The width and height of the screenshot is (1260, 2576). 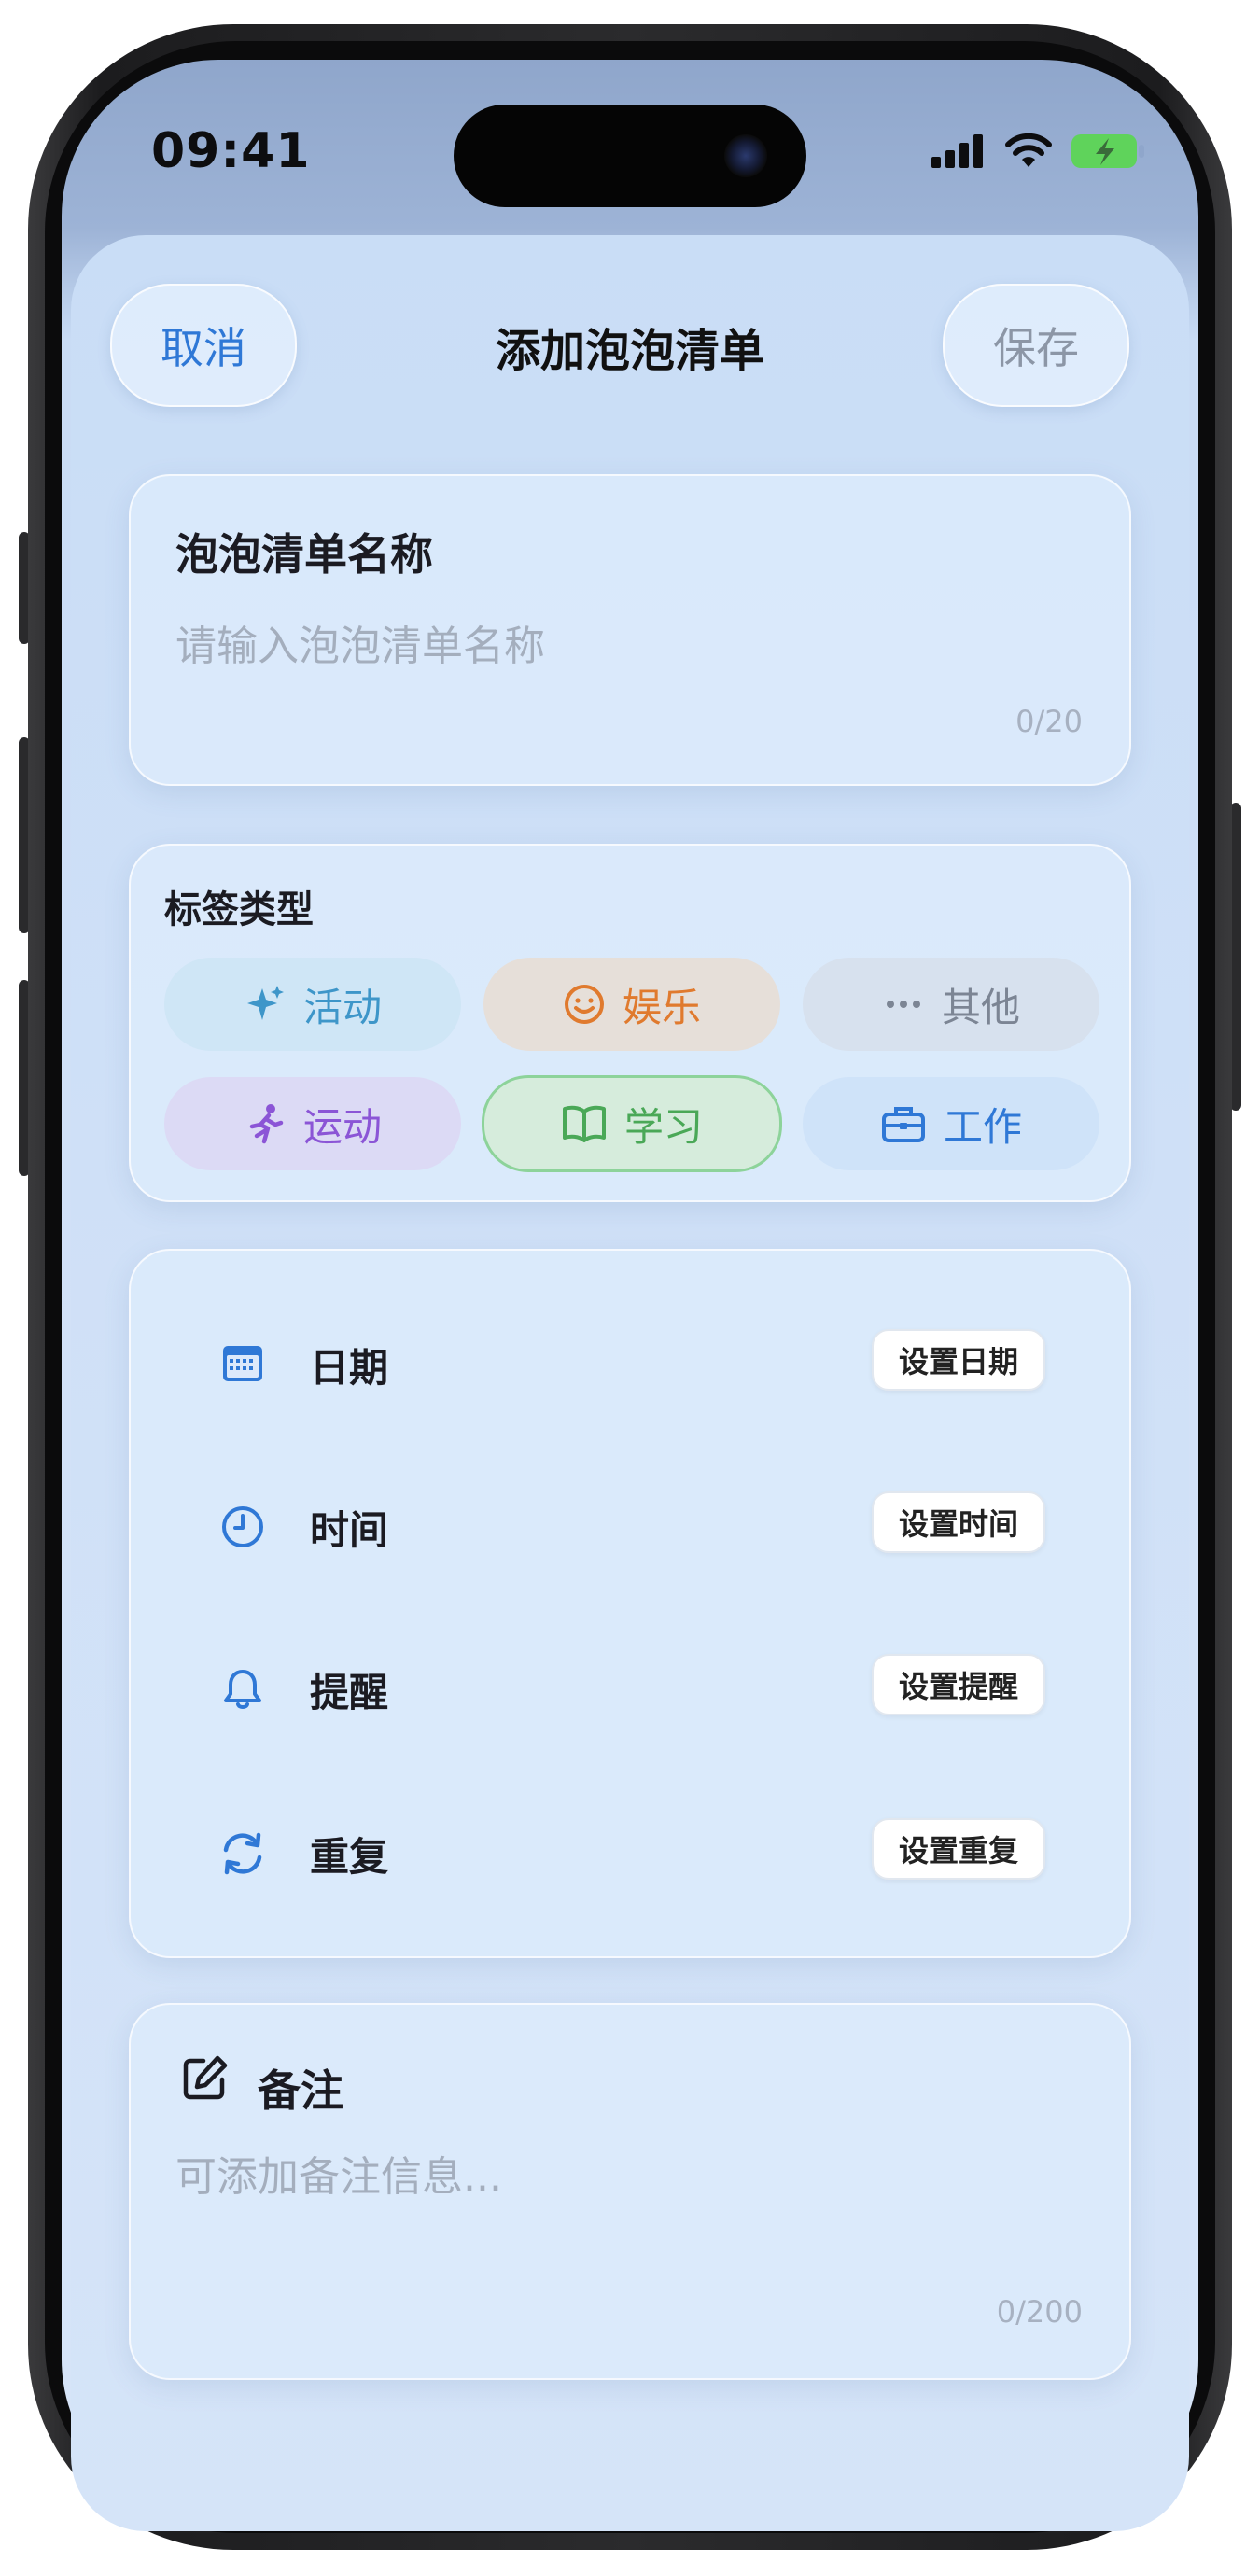 I want to click on tag-entertainment: 娱乐, so click(x=631, y=1004).